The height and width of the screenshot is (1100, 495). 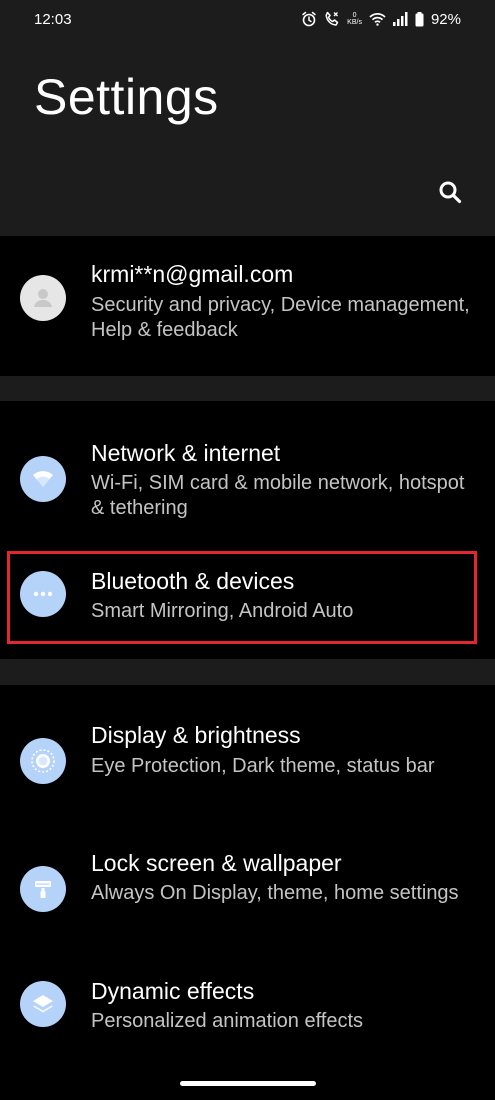 I want to click on status-icons: 0 KB/s 92%, so click(x=381, y=19).